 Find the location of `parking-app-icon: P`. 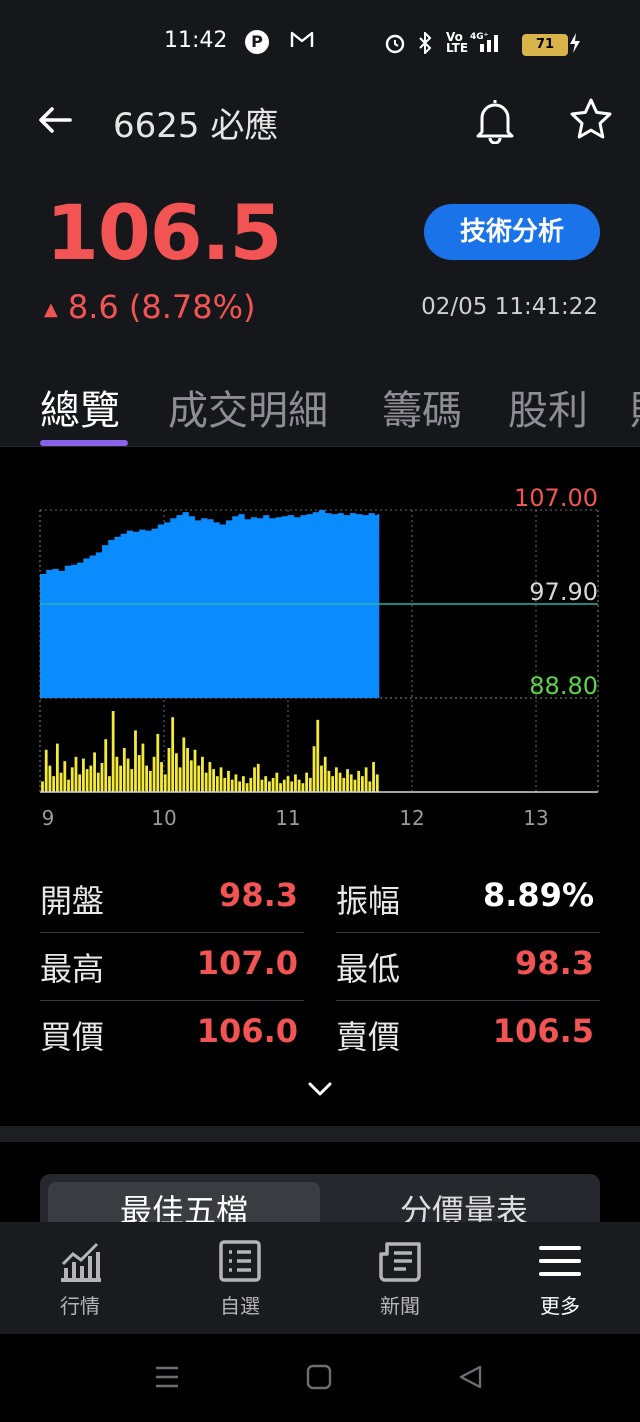

parking-app-icon: P is located at coordinates (257, 42).